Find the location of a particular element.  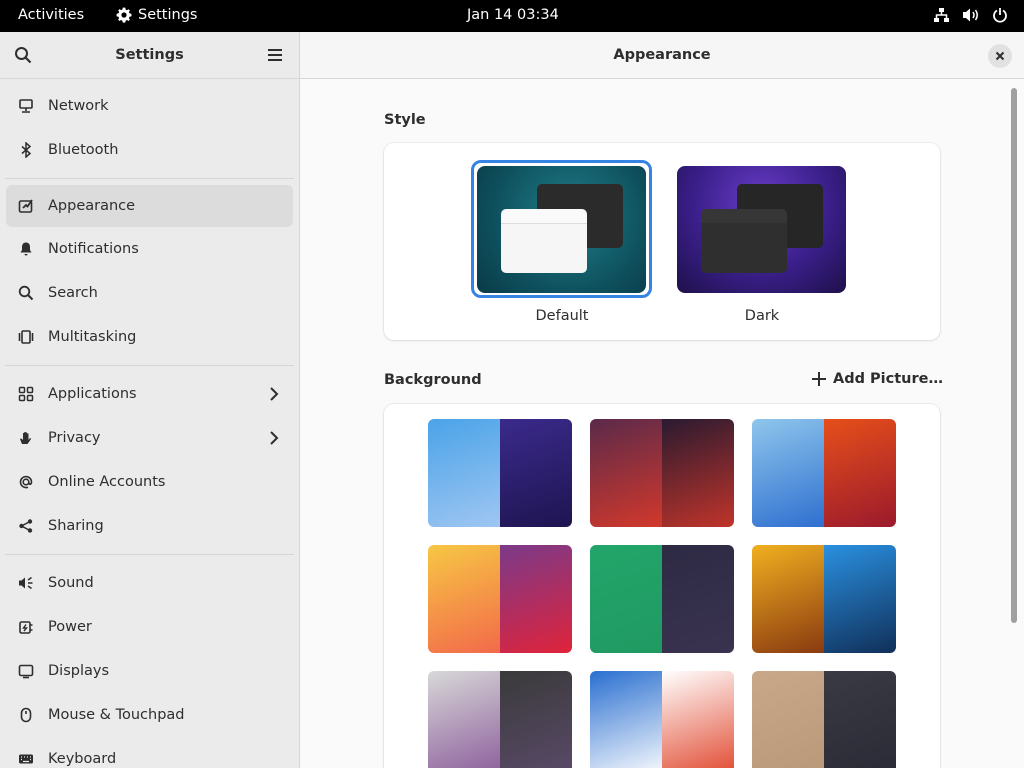

content-header: Appearance is located at coordinates (662, 55).